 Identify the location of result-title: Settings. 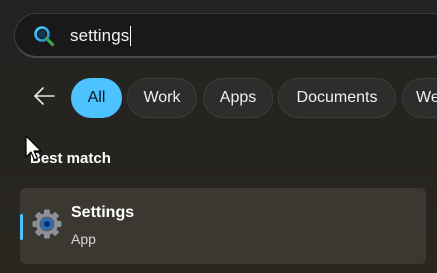
(103, 212).